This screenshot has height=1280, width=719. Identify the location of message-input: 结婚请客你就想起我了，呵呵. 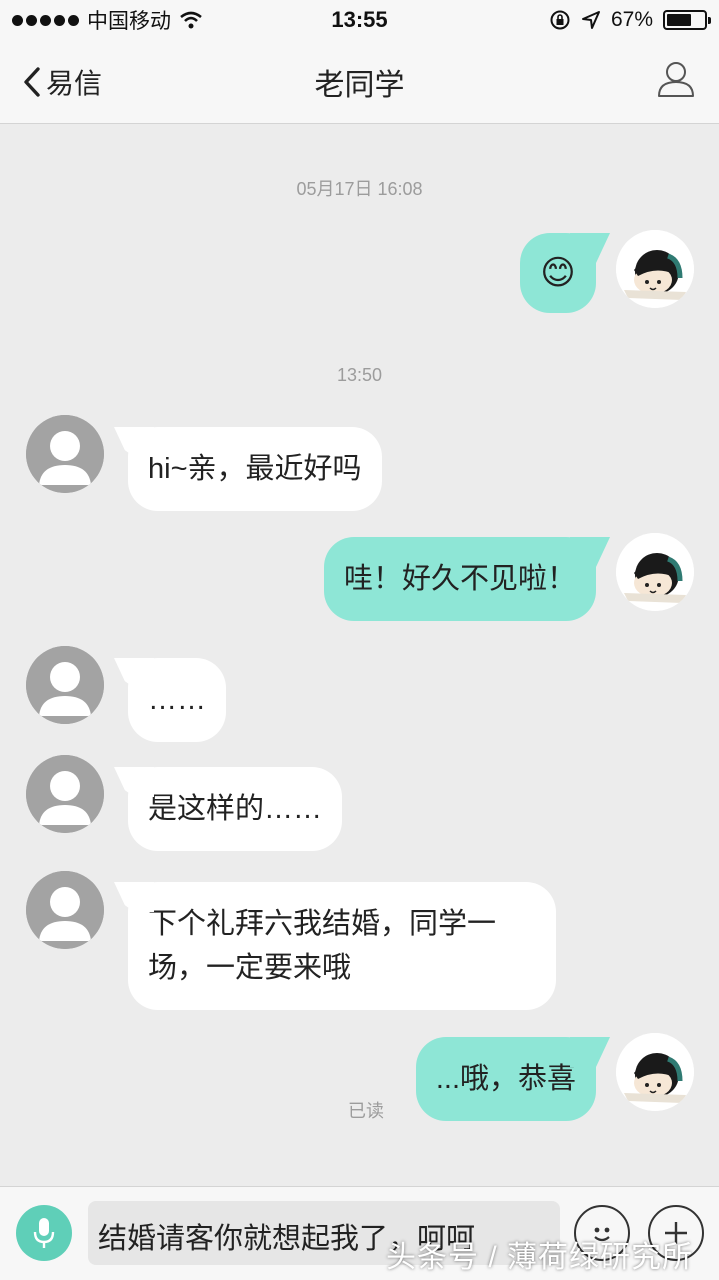
(324, 1233).